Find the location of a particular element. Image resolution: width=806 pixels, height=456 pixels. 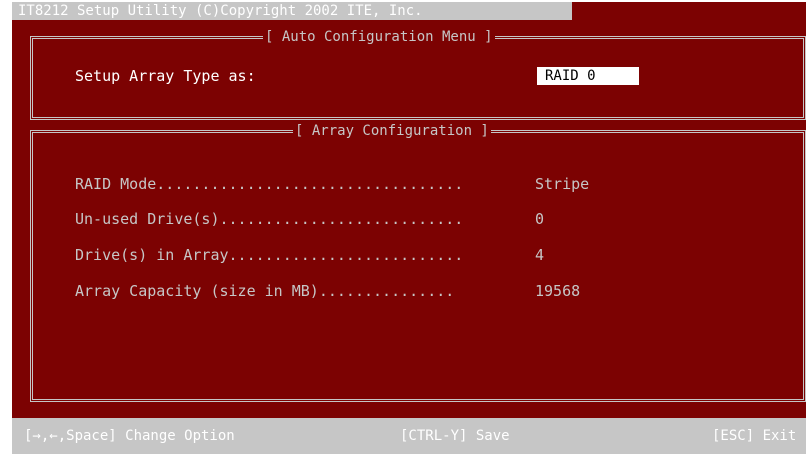

drives-in-array-value: 4 is located at coordinates (540, 255).